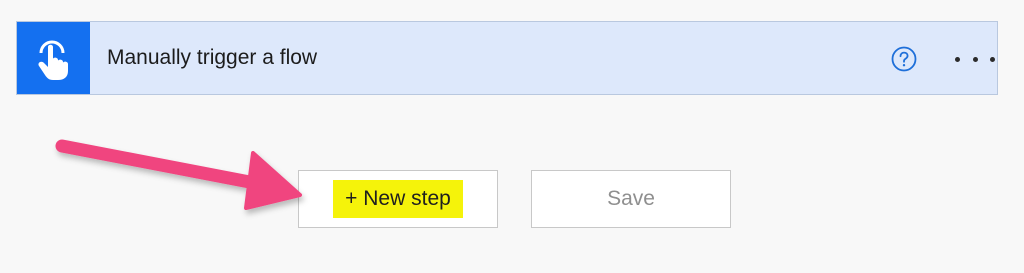  Describe the element at coordinates (904, 59) in the screenshot. I see `help-circle-icon` at that location.